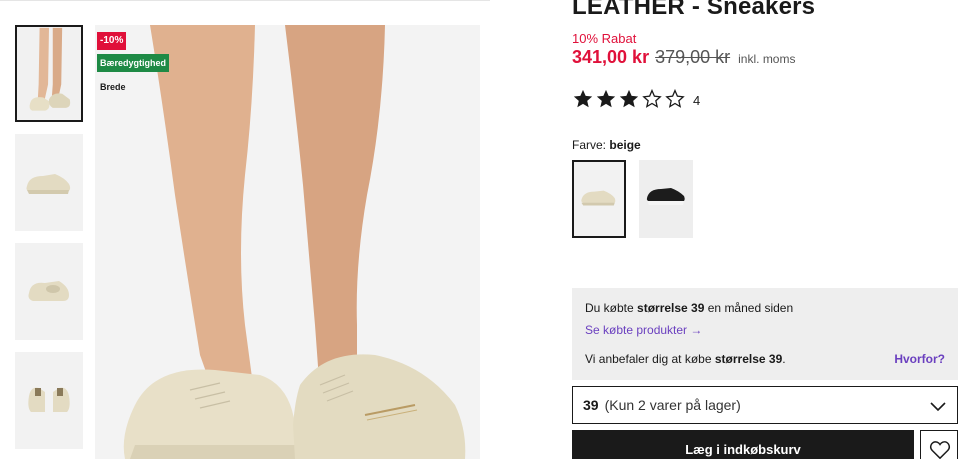  I want to click on vat-note: inkl. moms, so click(767, 59).